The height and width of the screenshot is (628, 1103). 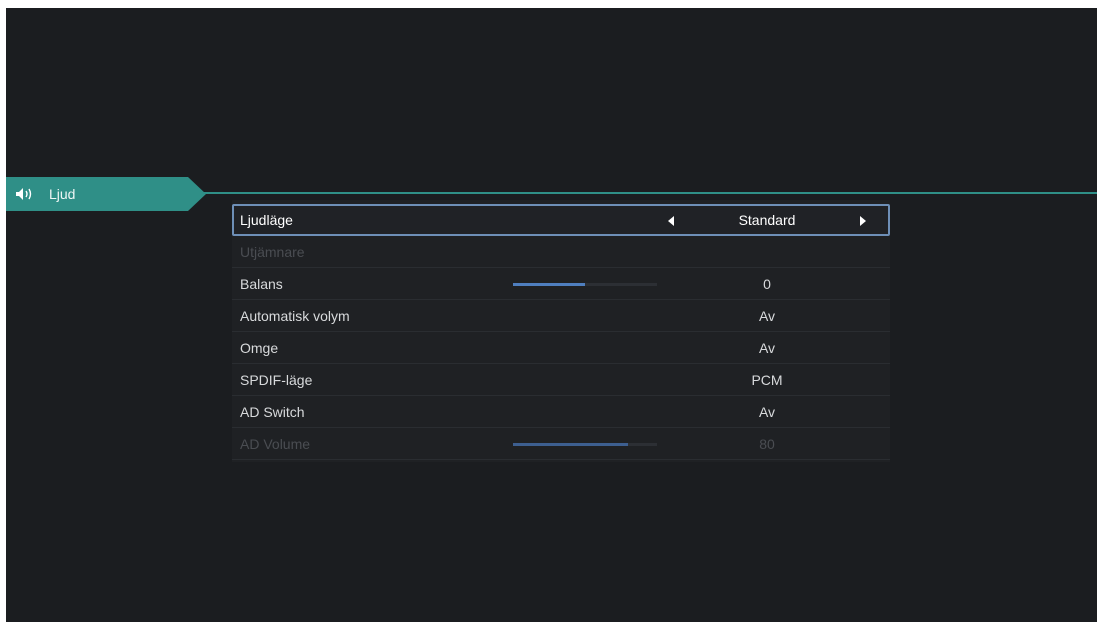 I want to click on header-divider, so click(x=646, y=193).